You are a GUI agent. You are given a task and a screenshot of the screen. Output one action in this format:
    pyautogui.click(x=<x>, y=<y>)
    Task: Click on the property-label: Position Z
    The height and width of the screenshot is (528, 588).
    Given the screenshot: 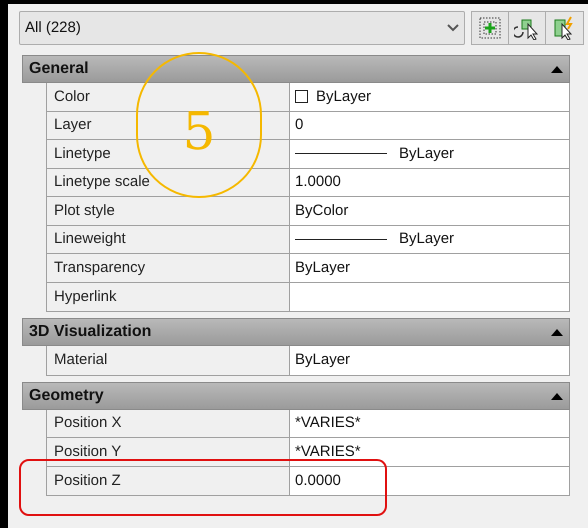 What is the action you would take?
    pyautogui.click(x=168, y=480)
    